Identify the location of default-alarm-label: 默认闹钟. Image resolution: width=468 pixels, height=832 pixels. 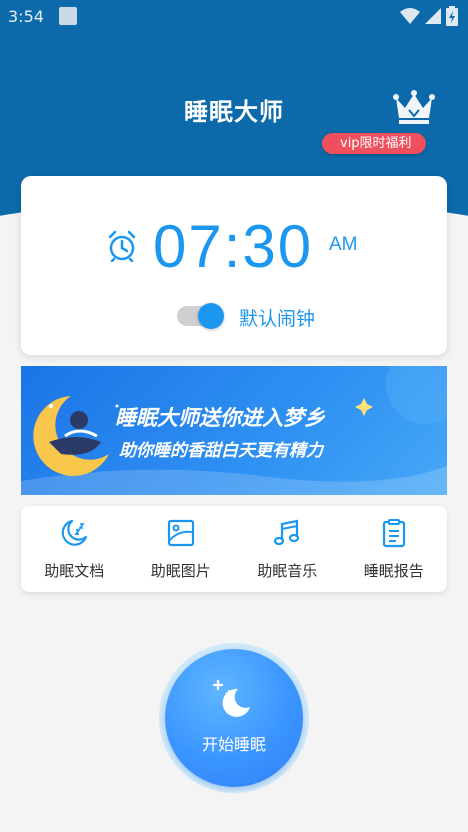
(277, 319).